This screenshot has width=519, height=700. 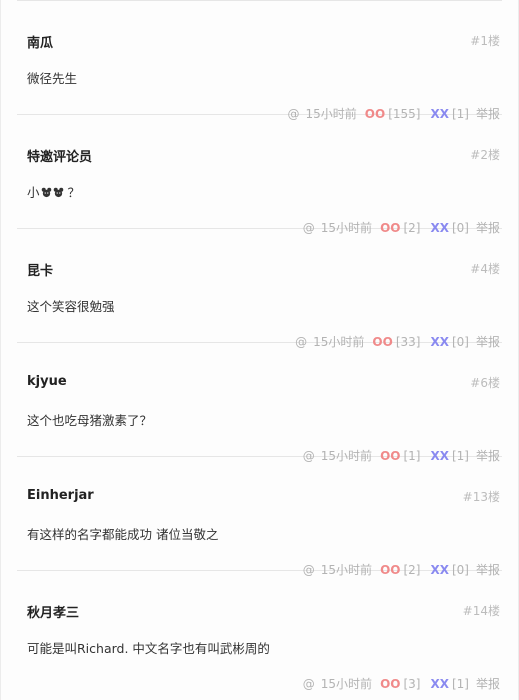 I want to click on comment-author: kjyue, so click(x=47, y=381).